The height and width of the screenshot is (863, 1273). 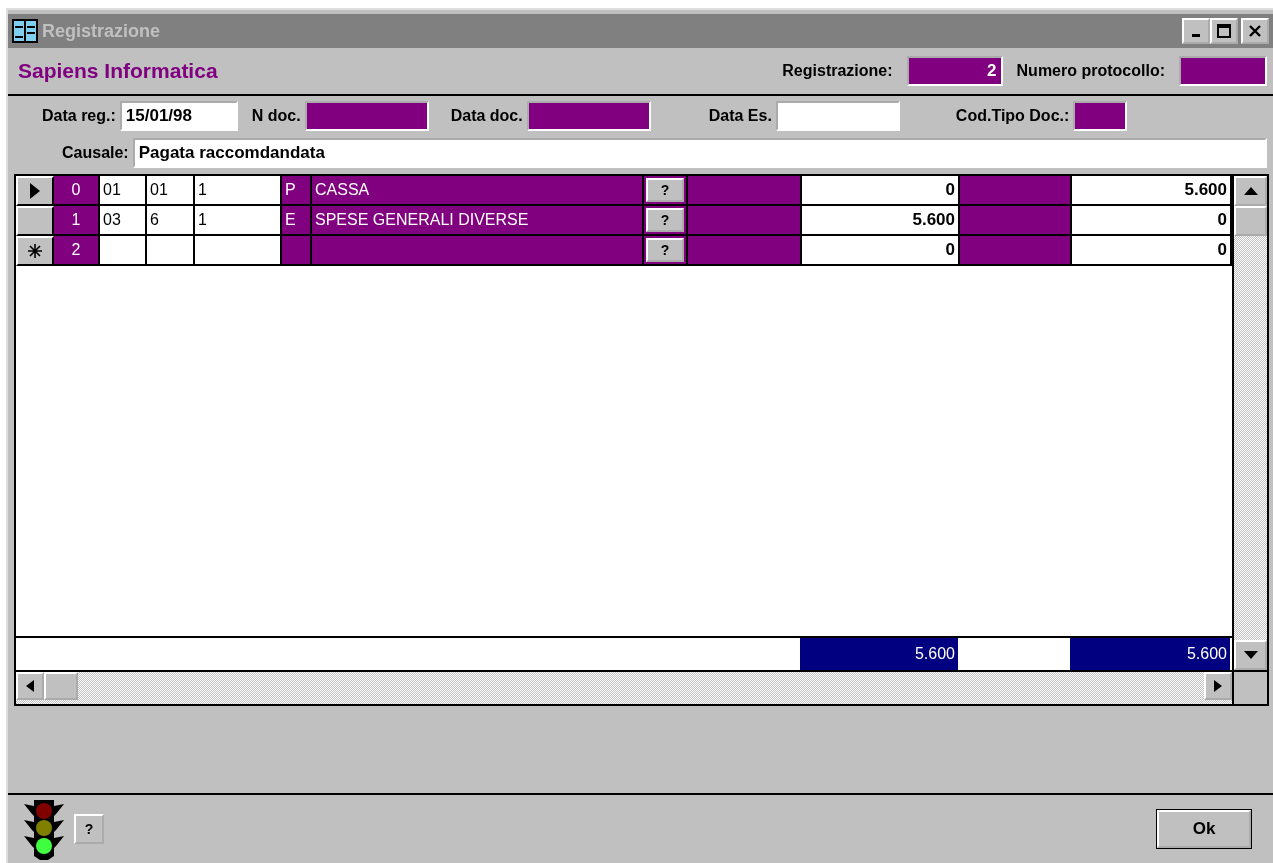 What do you see at coordinates (1204, 829) in the screenshot?
I see `ok-button: Ok` at bounding box center [1204, 829].